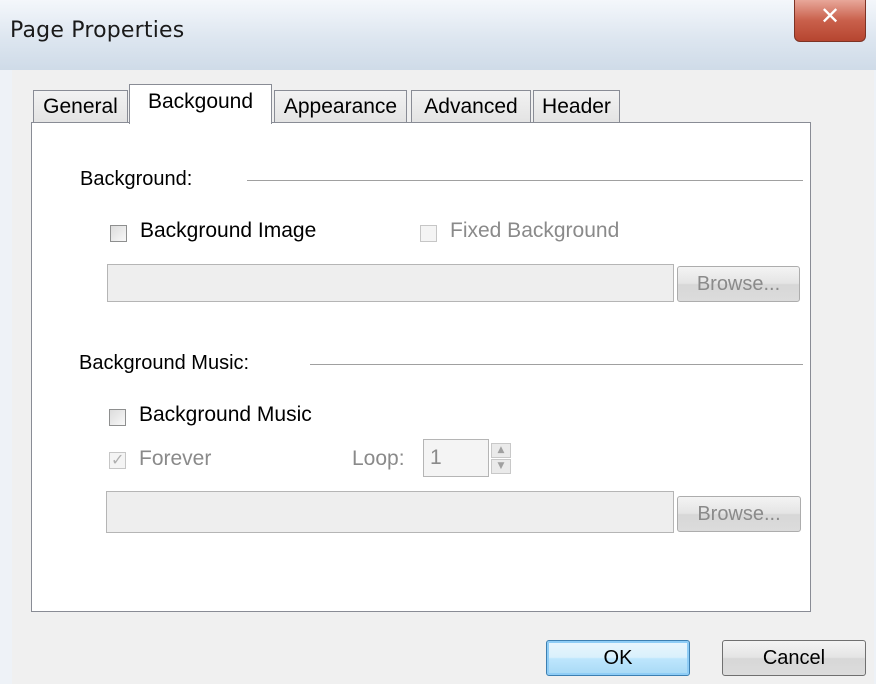 The image size is (876, 684). I want to click on close-button: ✕, so click(830, 21).